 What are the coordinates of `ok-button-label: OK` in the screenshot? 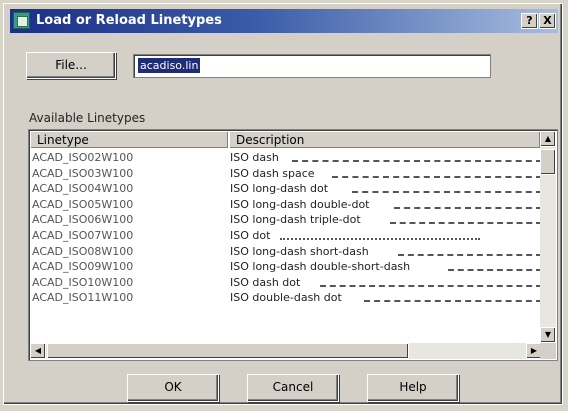 It's located at (173, 387).